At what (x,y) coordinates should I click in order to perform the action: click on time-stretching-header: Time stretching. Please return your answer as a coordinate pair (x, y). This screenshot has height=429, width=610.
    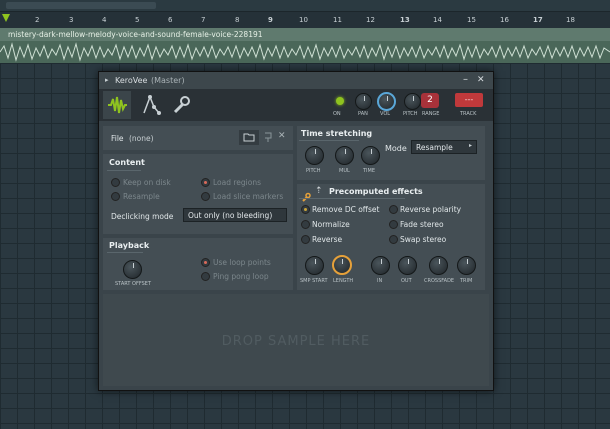
    Looking at the image, I should click on (337, 133).